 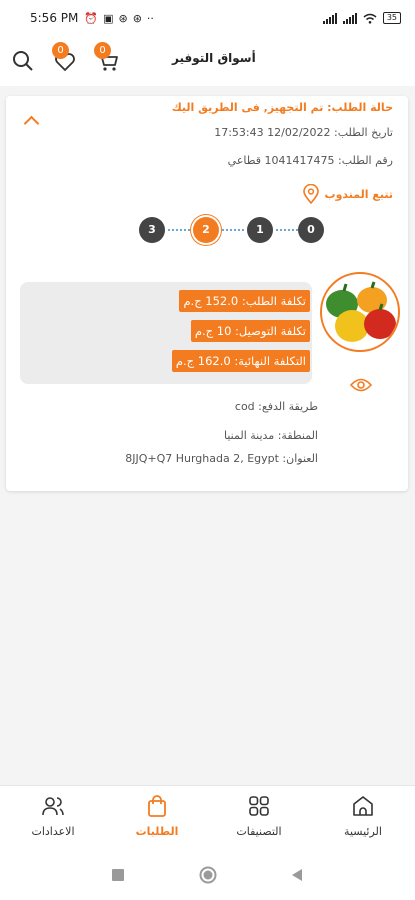 What do you see at coordinates (310, 194) in the screenshot?
I see `location-pin-icon` at bounding box center [310, 194].